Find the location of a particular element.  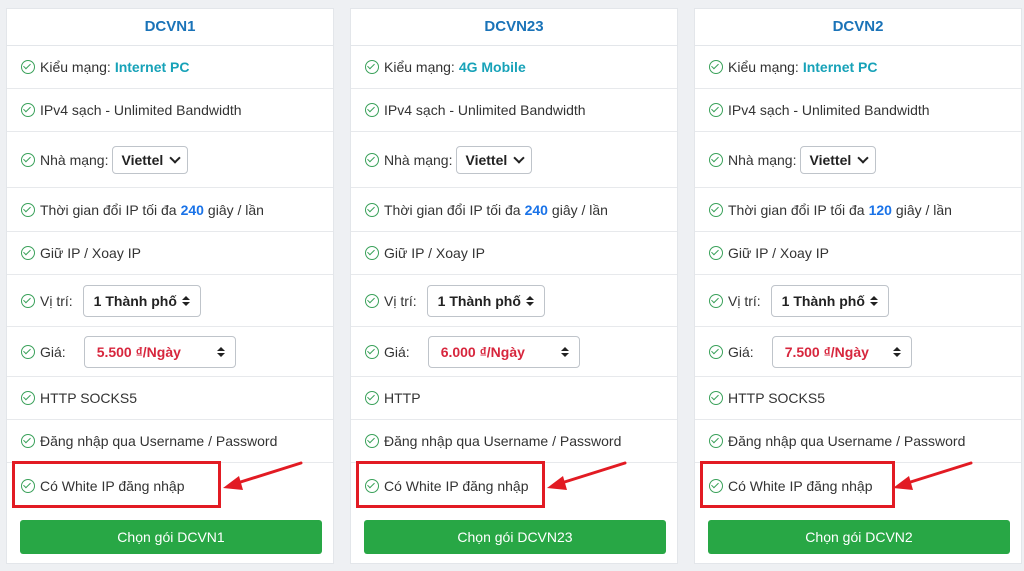

rotate-seconds: 120 is located at coordinates (880, 209).